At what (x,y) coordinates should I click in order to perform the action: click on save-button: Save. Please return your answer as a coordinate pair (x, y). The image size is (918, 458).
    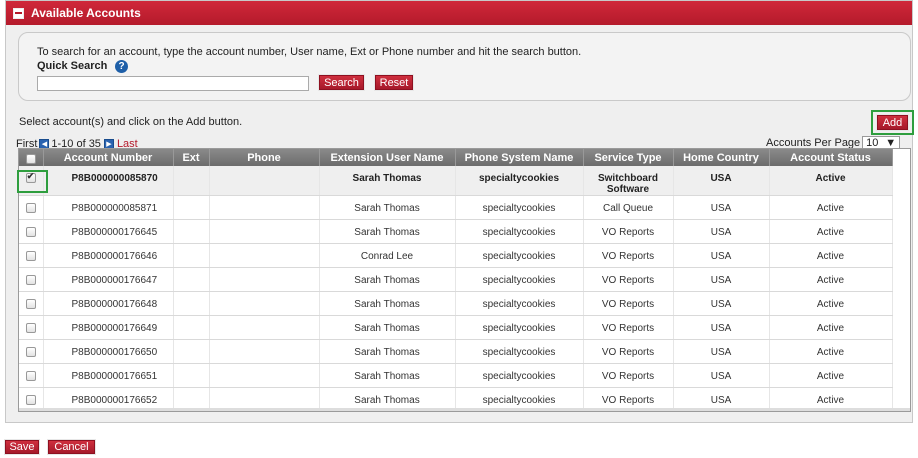
    Looking at the image, I should click on (22, 447).